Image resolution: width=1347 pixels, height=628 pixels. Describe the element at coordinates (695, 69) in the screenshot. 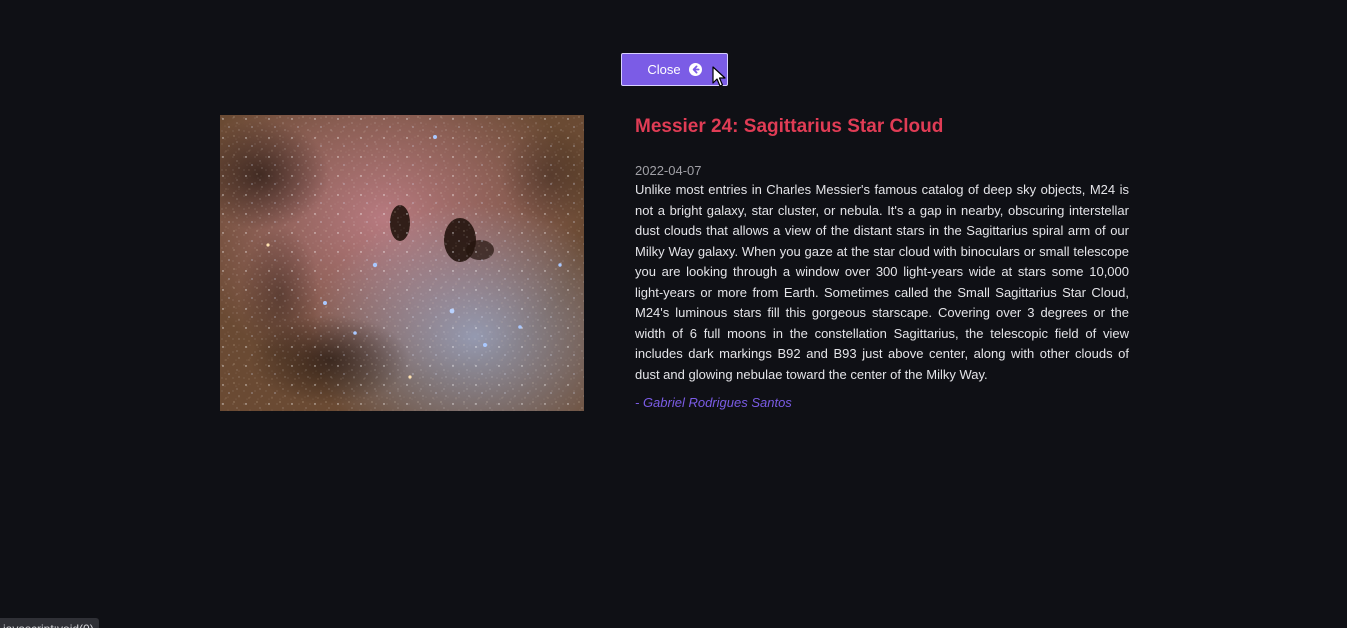

I see `arrow-left-circle-icon` at that location.